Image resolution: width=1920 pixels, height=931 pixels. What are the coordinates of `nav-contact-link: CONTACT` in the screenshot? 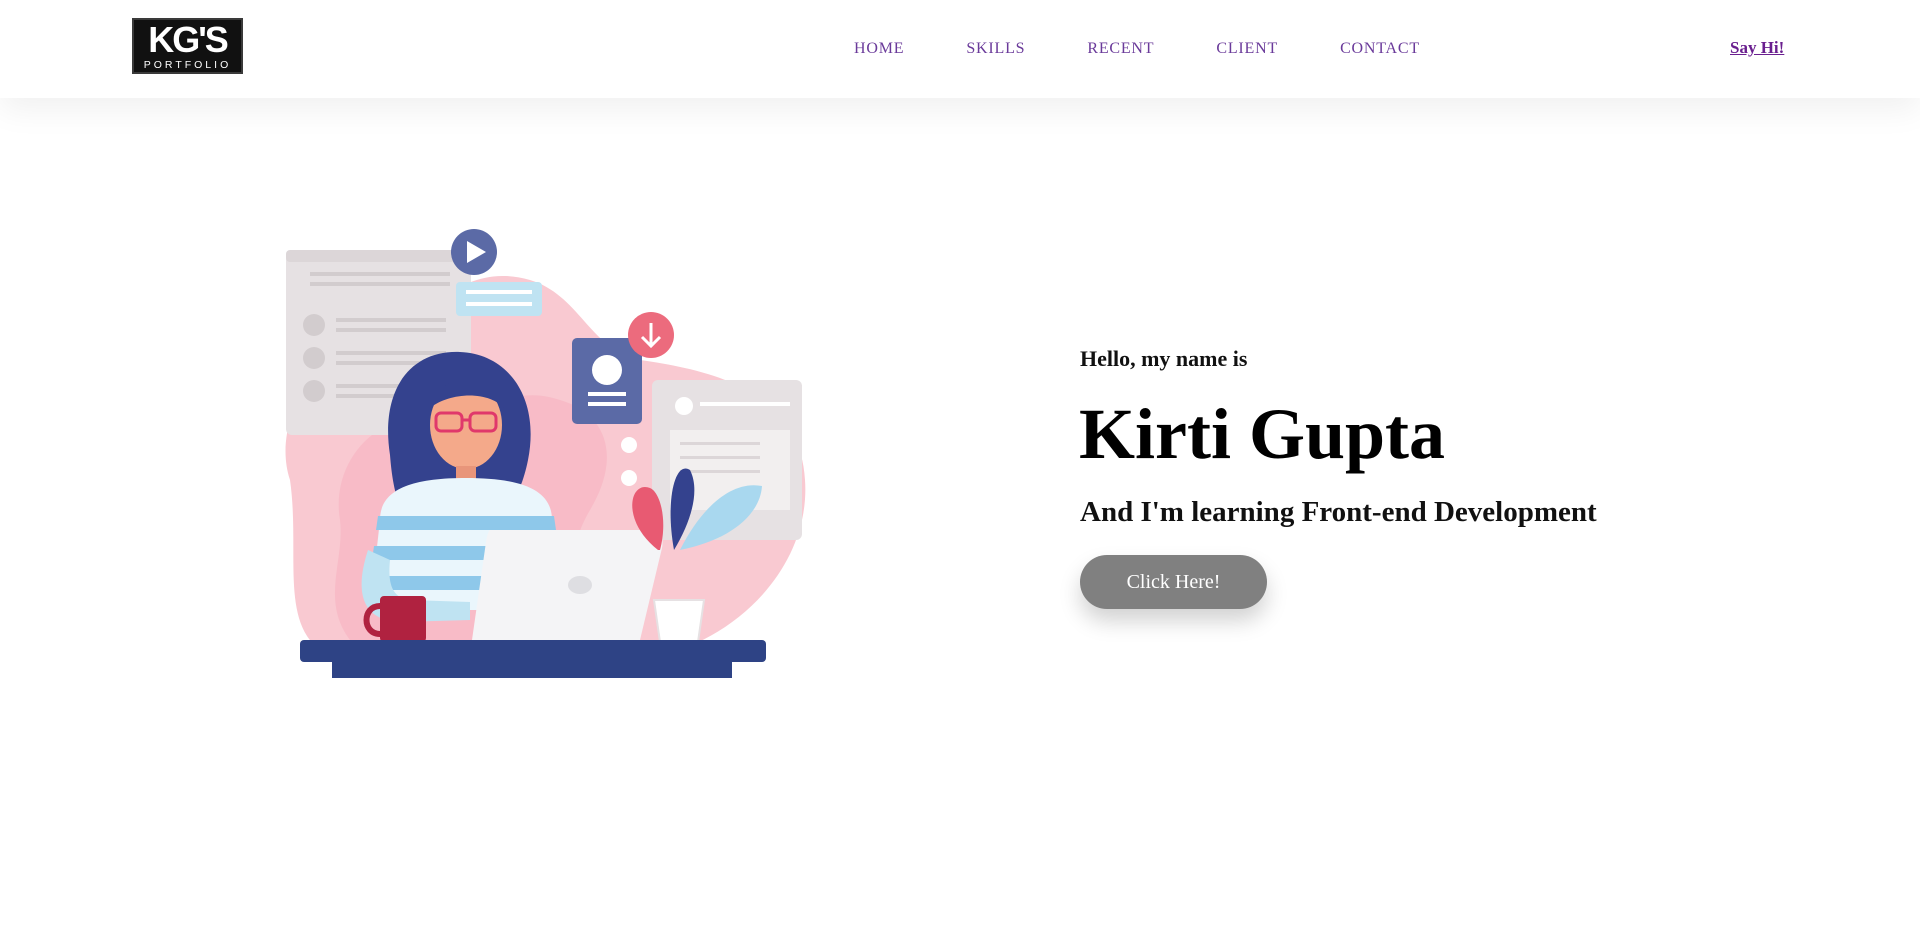 It's located at (1380, 49).